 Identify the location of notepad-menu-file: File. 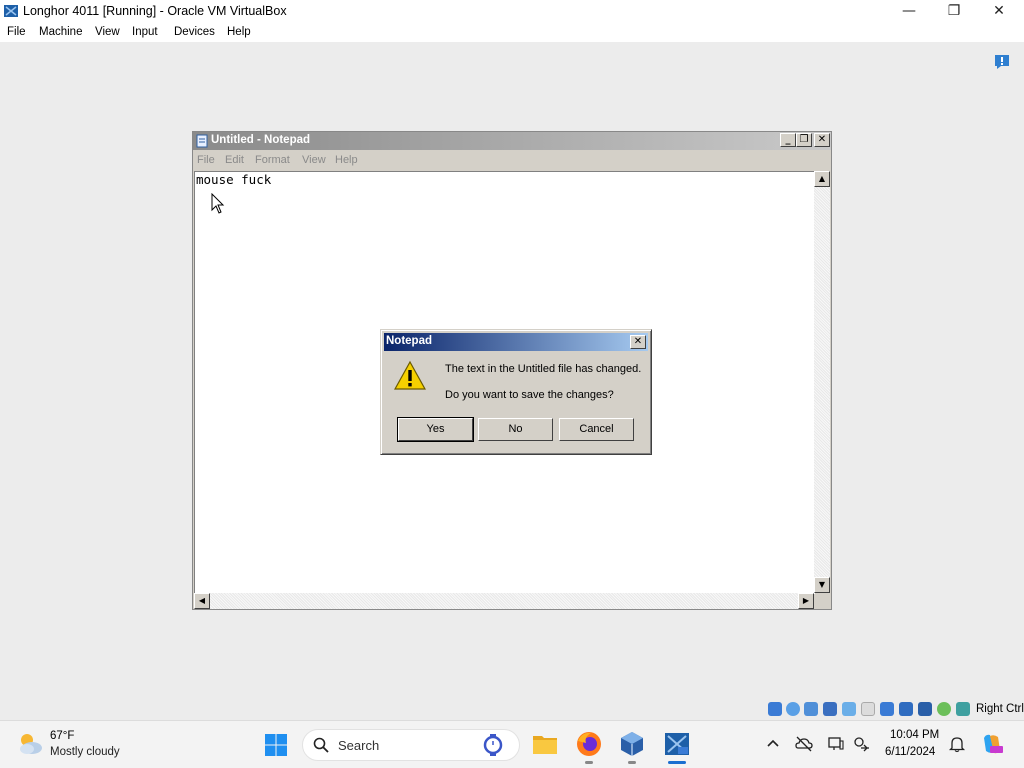
(206, 160).